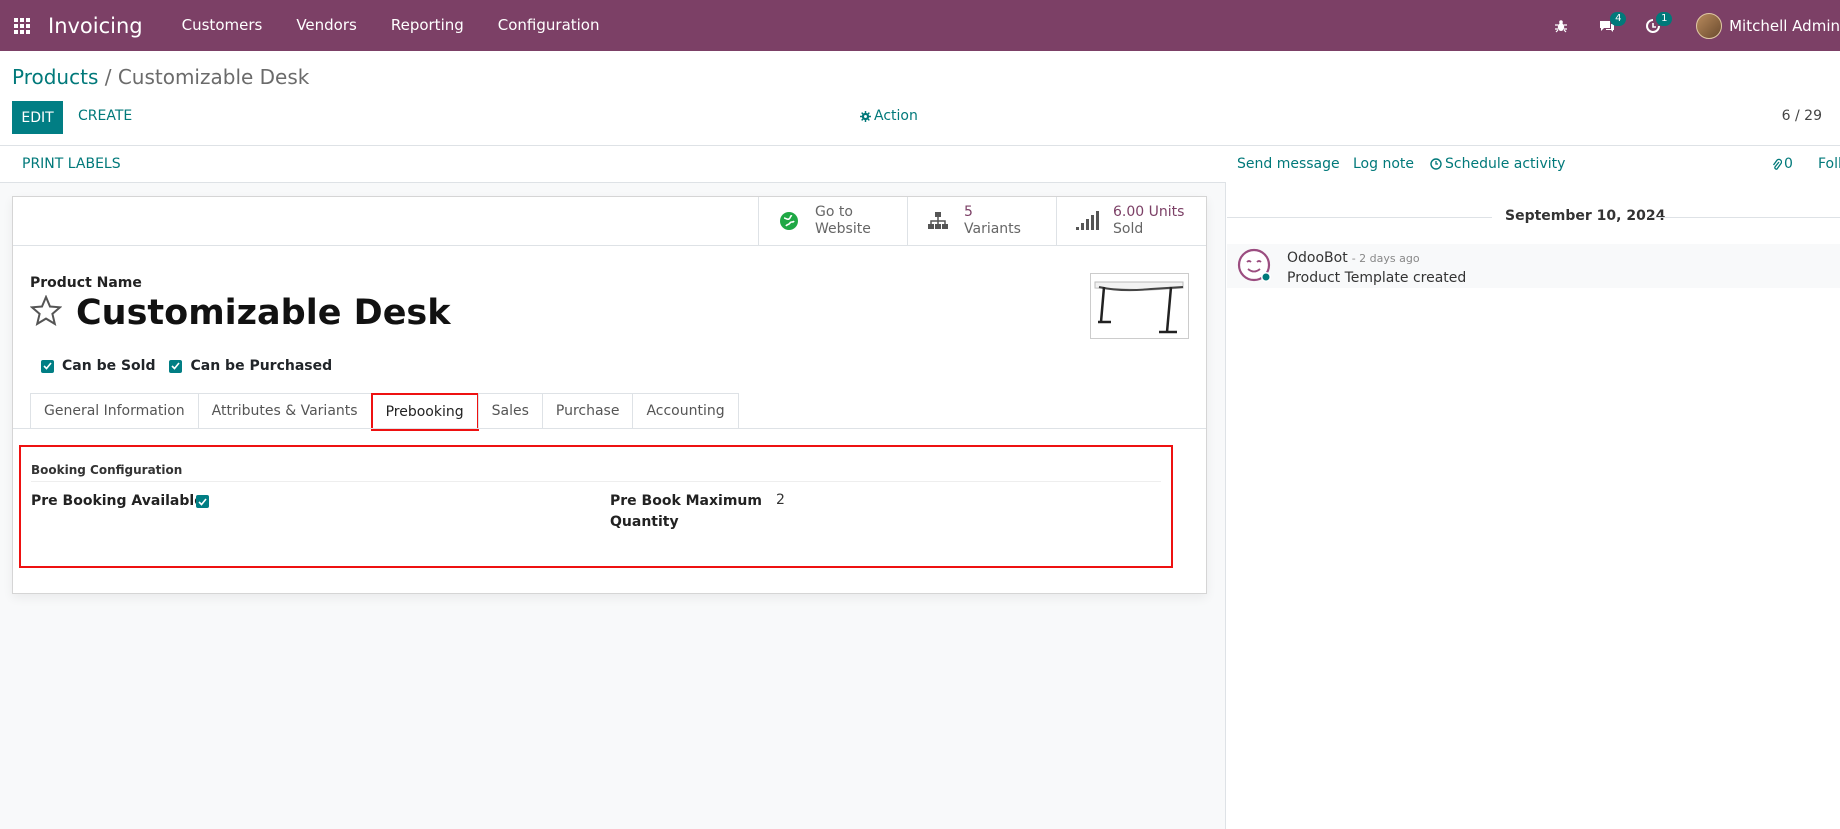 The image size is (1840, 829). I want to click on app-name: Invoicing, so click(95, 26).